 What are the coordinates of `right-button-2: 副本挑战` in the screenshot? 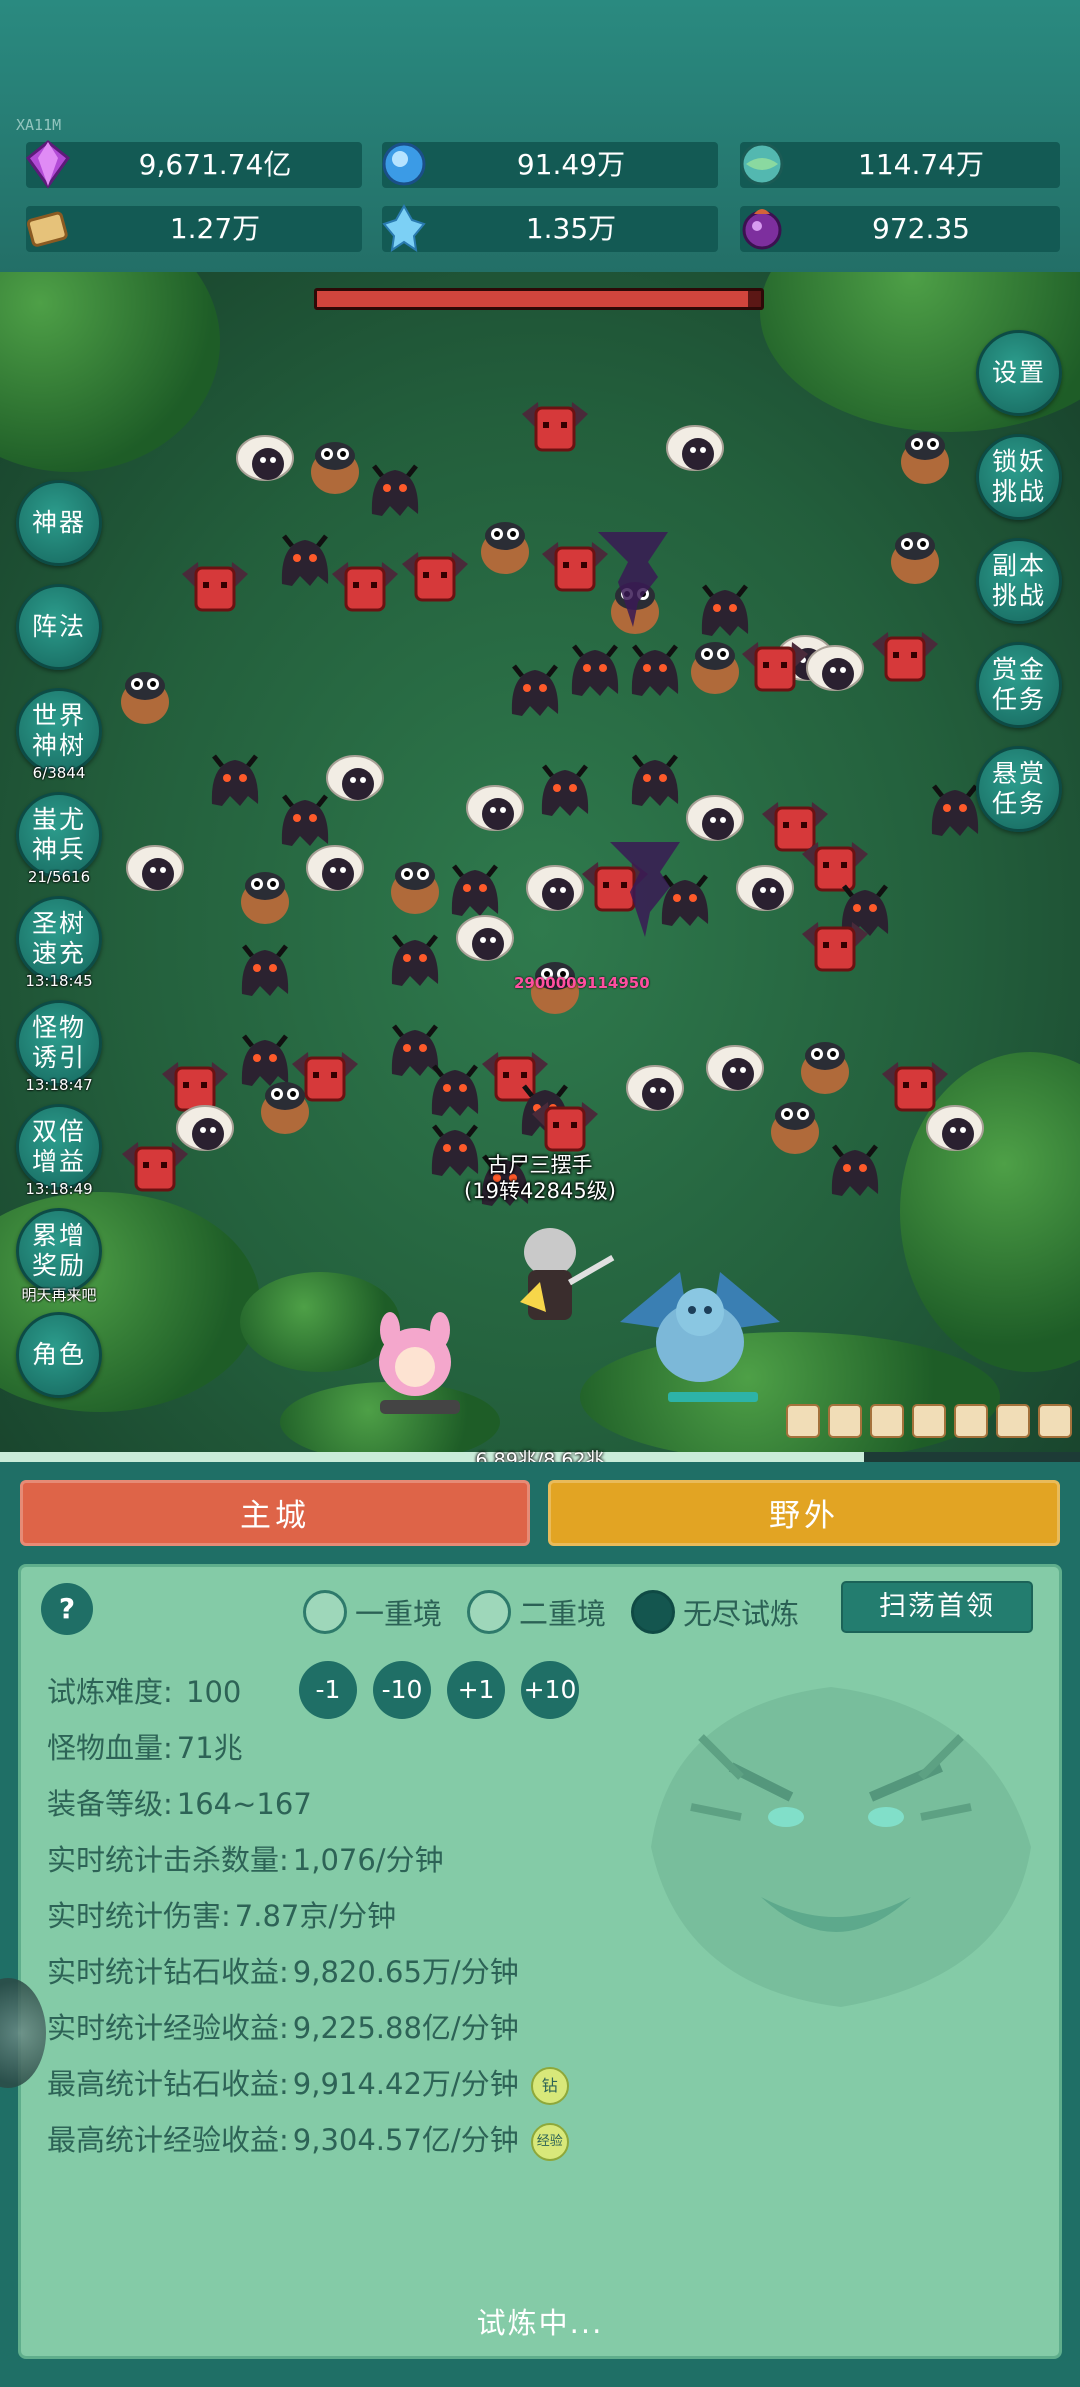 It's located at (1019, 581).